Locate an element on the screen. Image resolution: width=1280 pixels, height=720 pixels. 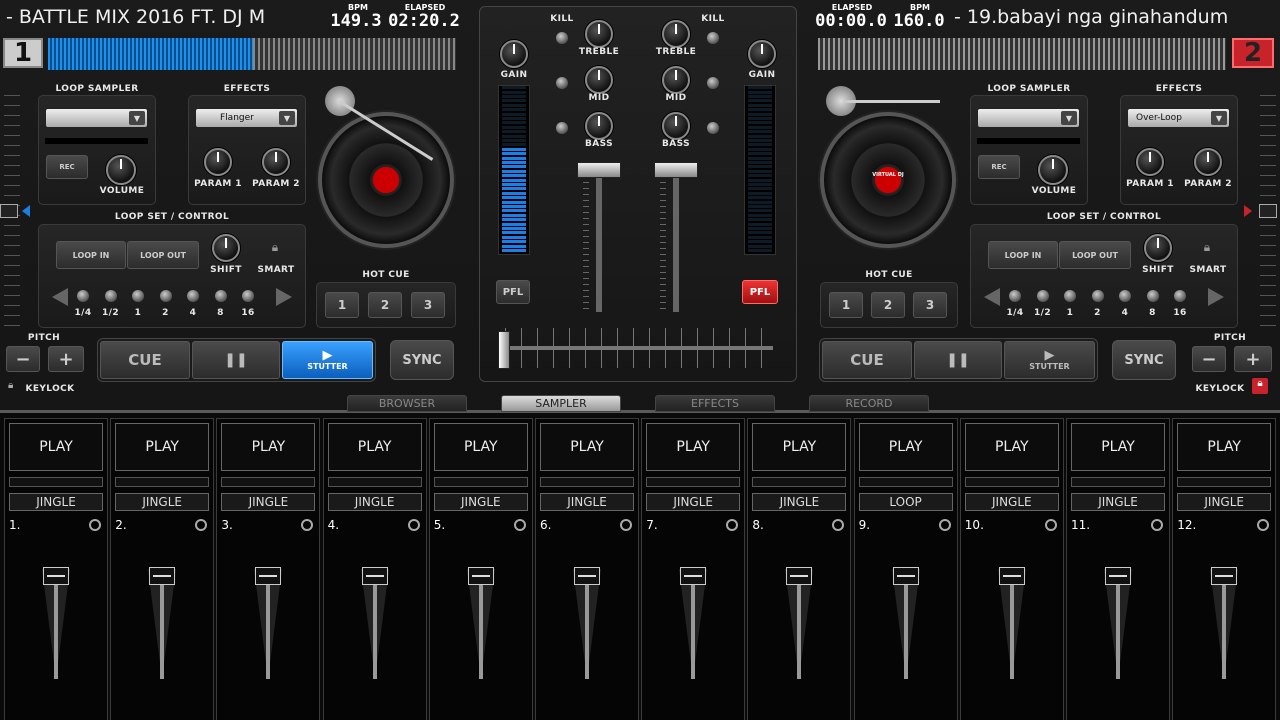
deck2-param1-knob is located at coordinates (1150, 162).